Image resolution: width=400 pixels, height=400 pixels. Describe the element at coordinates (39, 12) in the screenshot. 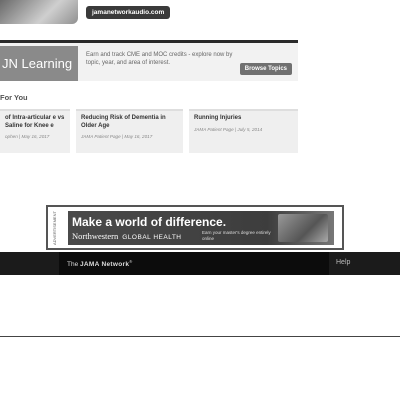

I see `article-thumbnail` at that location.